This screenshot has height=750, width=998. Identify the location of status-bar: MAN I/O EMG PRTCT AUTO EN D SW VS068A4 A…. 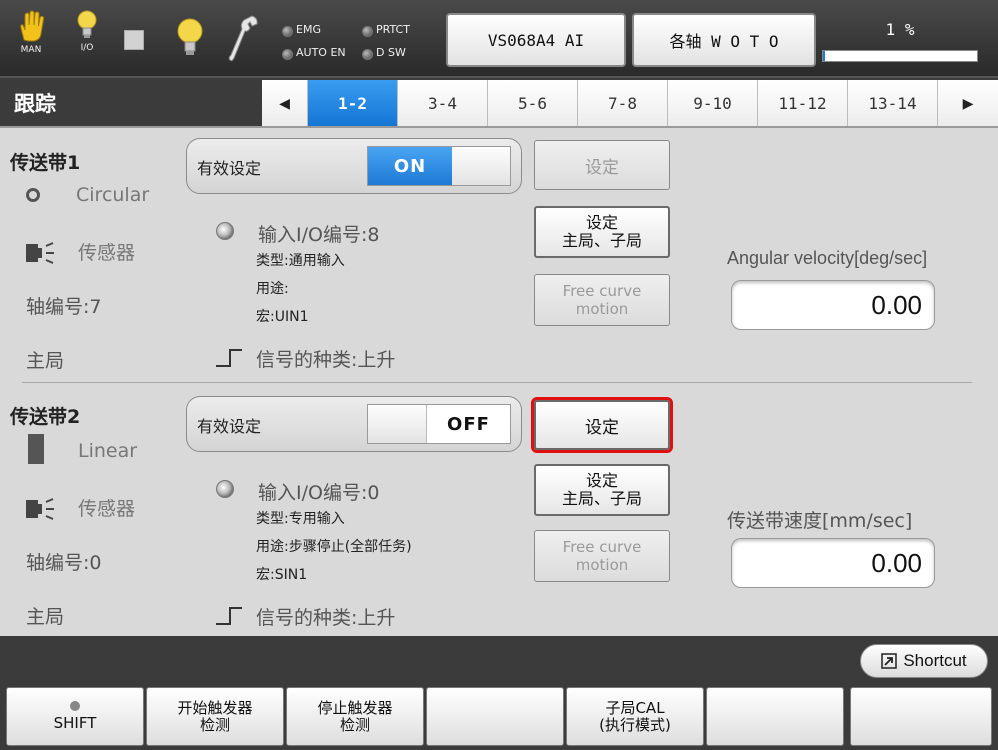
(499, 39).